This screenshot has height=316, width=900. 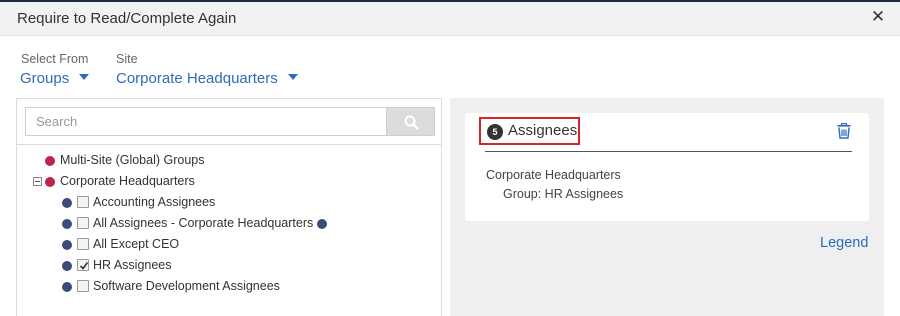 What do you see at coordinates (154, 202) in the screenshot?
I see `tree-item-label: Accounting Assignees` at bounding box center [154, 202].